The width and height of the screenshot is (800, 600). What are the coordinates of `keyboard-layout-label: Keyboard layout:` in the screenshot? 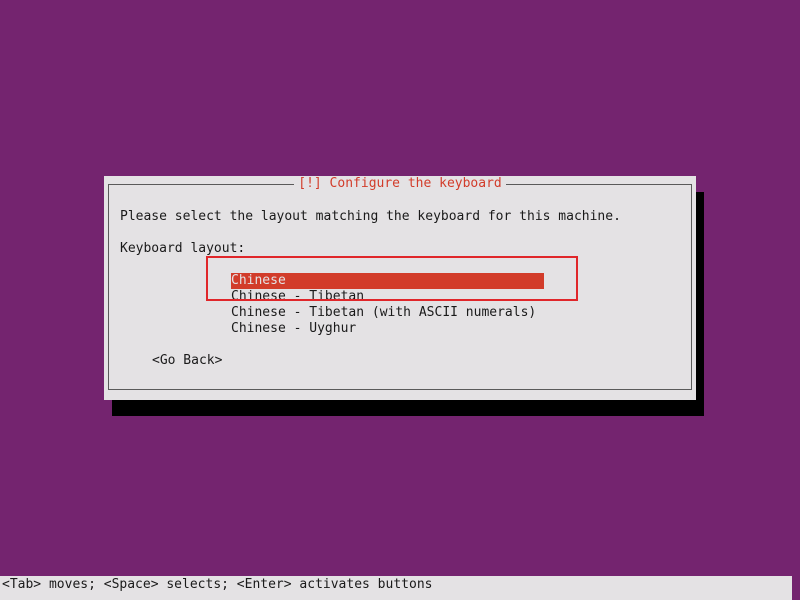 It's located at (183, 248).